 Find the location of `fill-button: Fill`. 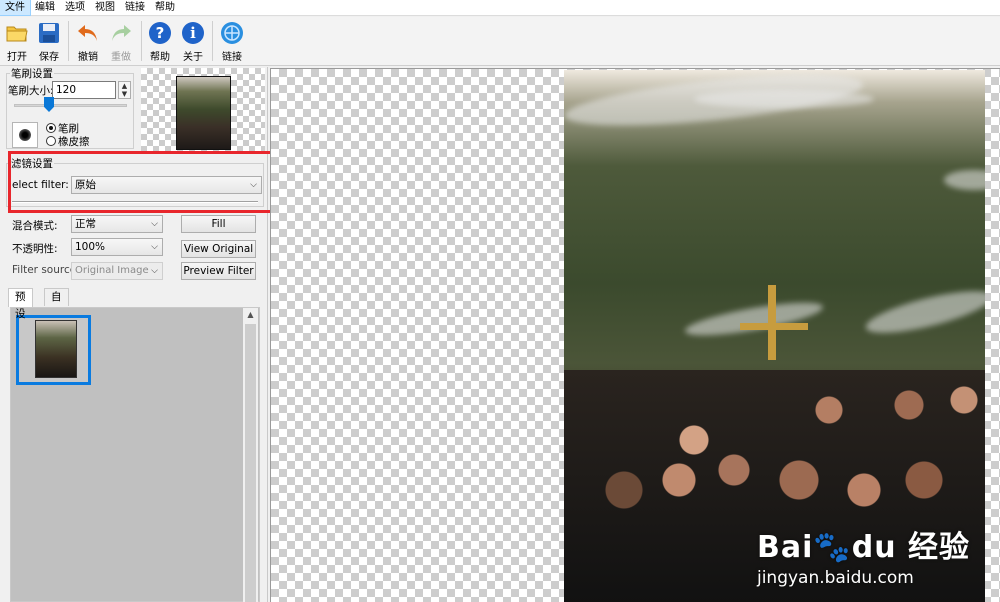

fill-button: Fill is located at coordinates (218, 224).